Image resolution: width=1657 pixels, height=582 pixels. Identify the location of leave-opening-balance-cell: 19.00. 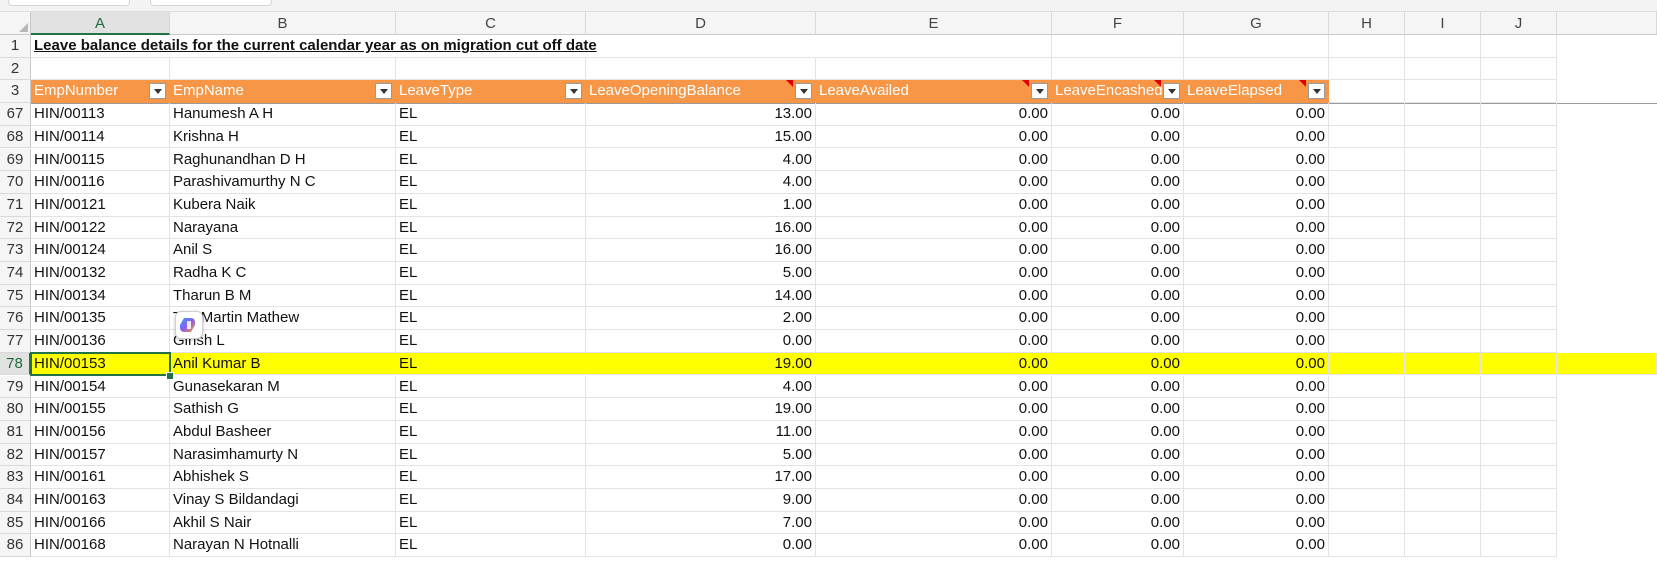
(701, 364).